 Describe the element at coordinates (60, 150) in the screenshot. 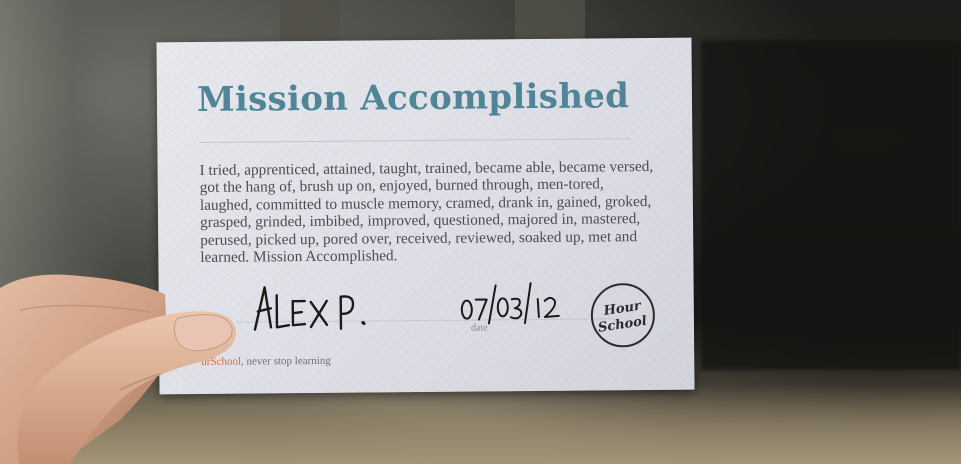

I see `background-window` at that location.